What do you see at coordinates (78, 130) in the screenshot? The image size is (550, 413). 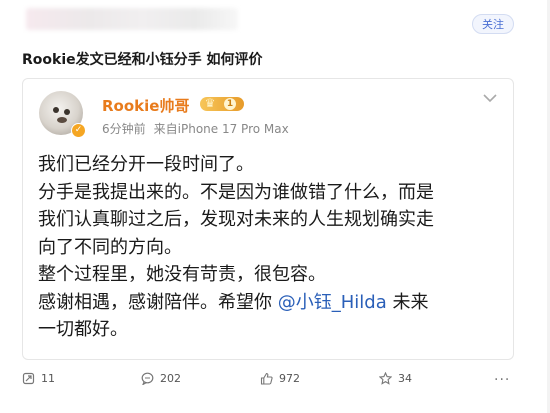 I see `verified-icon: ✓` at bounding box center [78, 130].